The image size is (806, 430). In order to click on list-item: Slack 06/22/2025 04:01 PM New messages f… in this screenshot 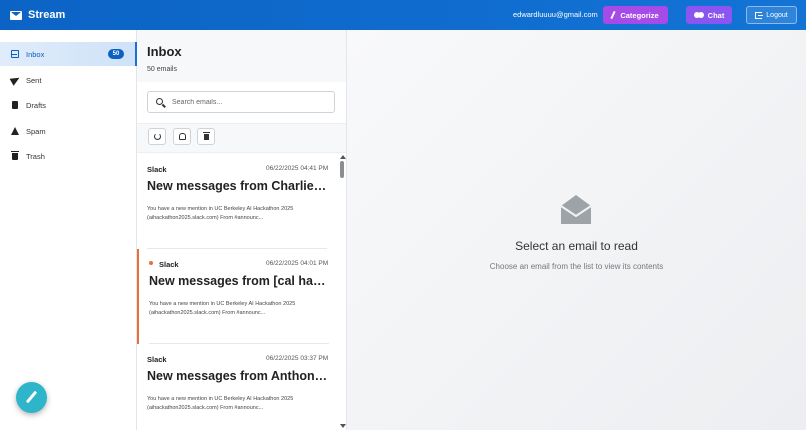, I will do `click(241, 296)`.